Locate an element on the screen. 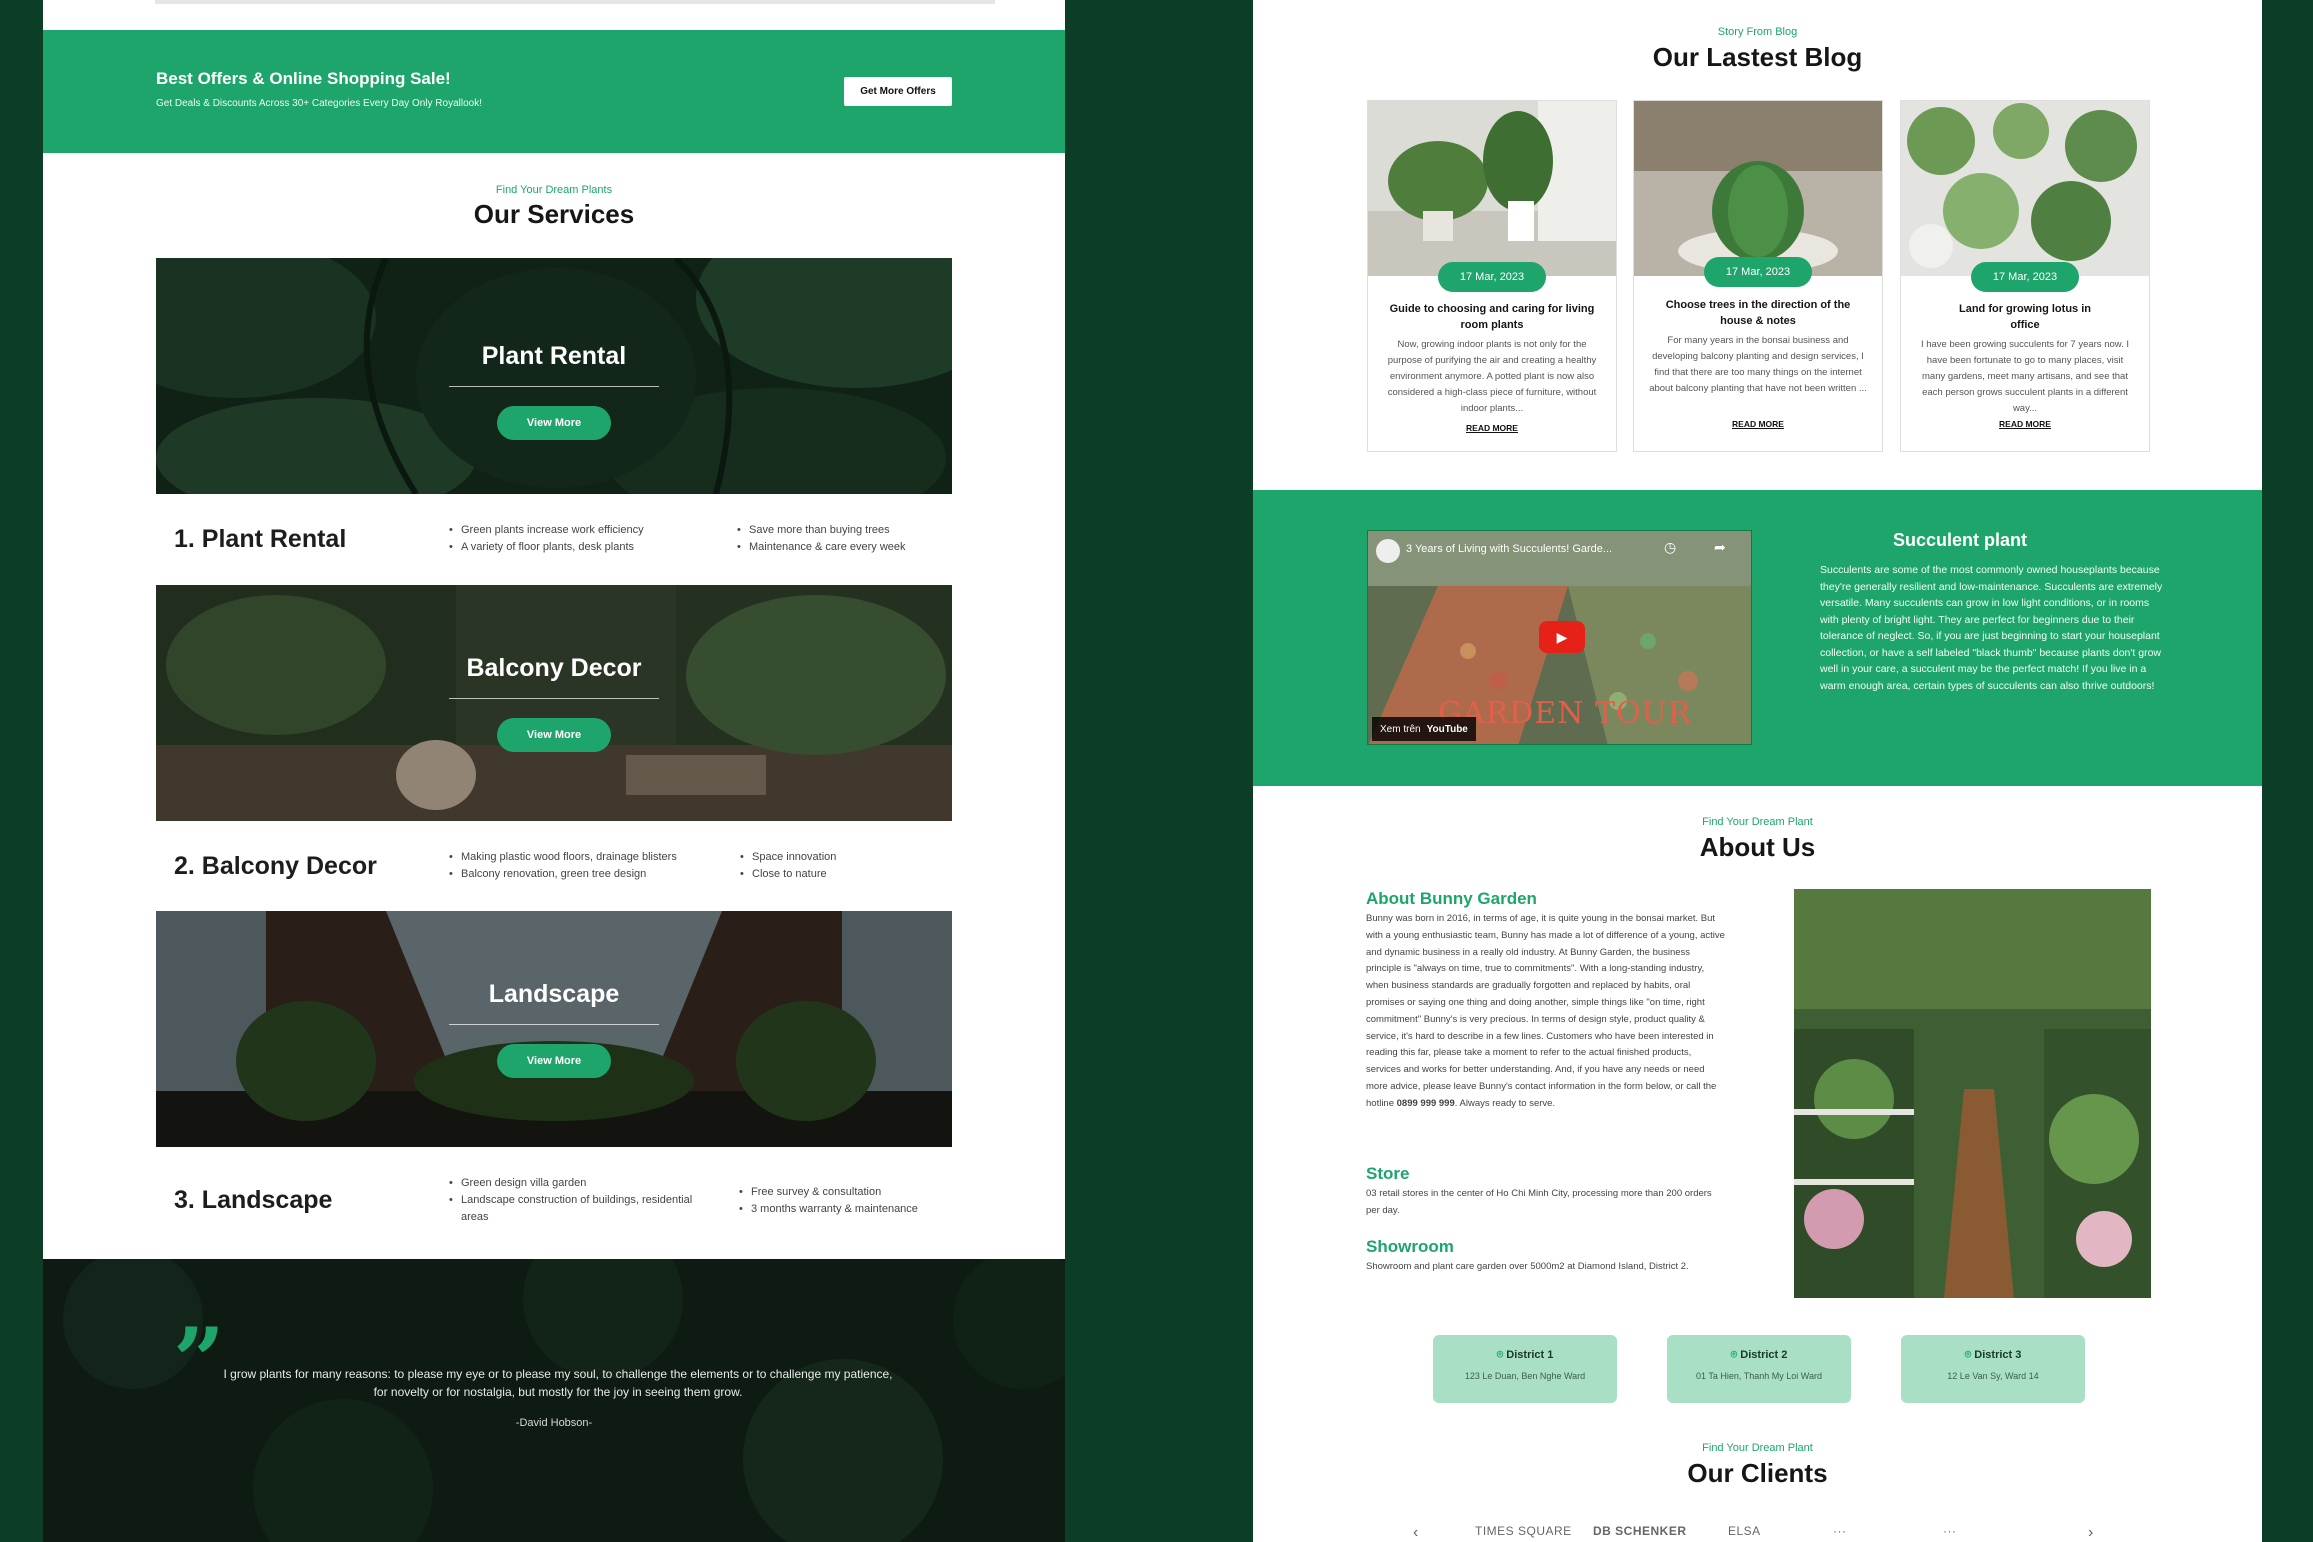 Image resolution: width=2313 pixels, height=1542 pixels. location-card-district-3: ⌾ District 3 12 Le Van Sy, Ward 14 is located at coordinates (1993, 1369).